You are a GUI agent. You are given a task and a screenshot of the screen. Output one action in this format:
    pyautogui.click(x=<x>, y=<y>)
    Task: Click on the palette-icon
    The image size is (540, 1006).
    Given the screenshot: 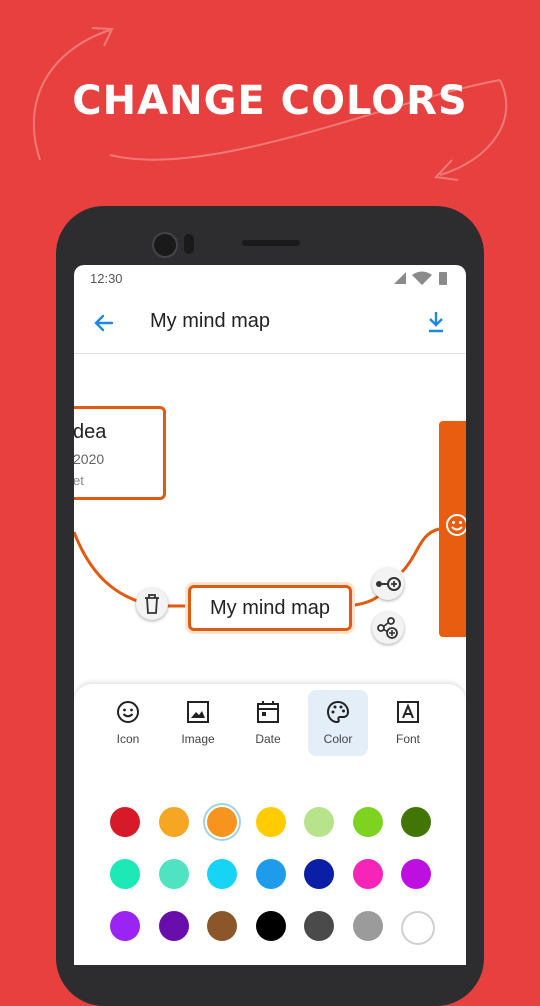 What is the action you would take?
    pyautogui.click(x=338, y=712)
    